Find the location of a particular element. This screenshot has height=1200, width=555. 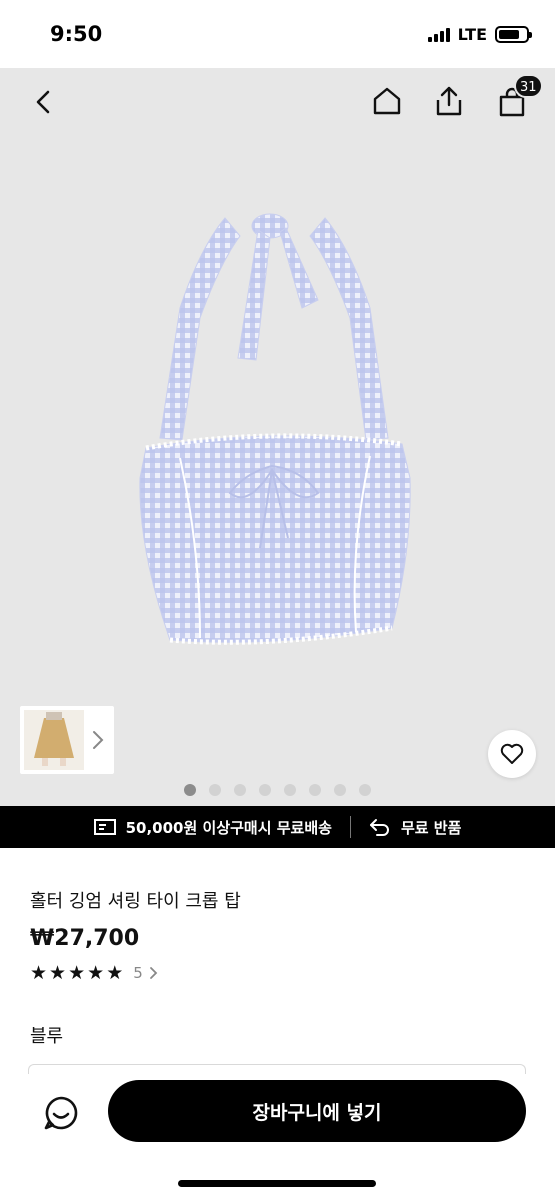

product-rating: ★ ★ ★ ★ ★ 5 is located at coordinates (94, 973).